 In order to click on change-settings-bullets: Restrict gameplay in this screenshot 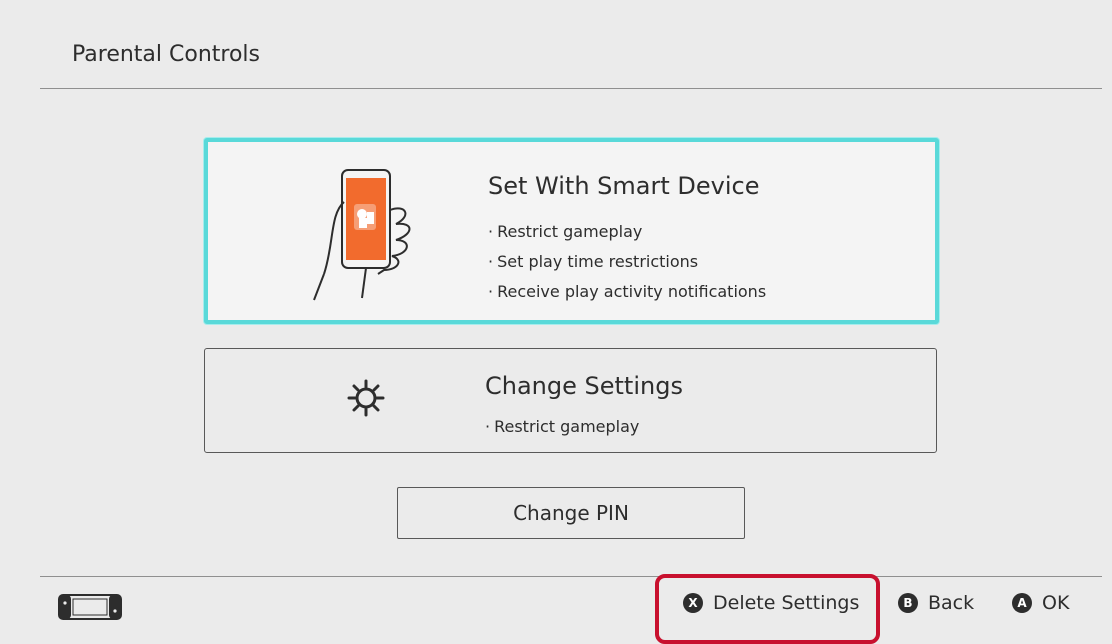, I will do `click(562, 427)`.